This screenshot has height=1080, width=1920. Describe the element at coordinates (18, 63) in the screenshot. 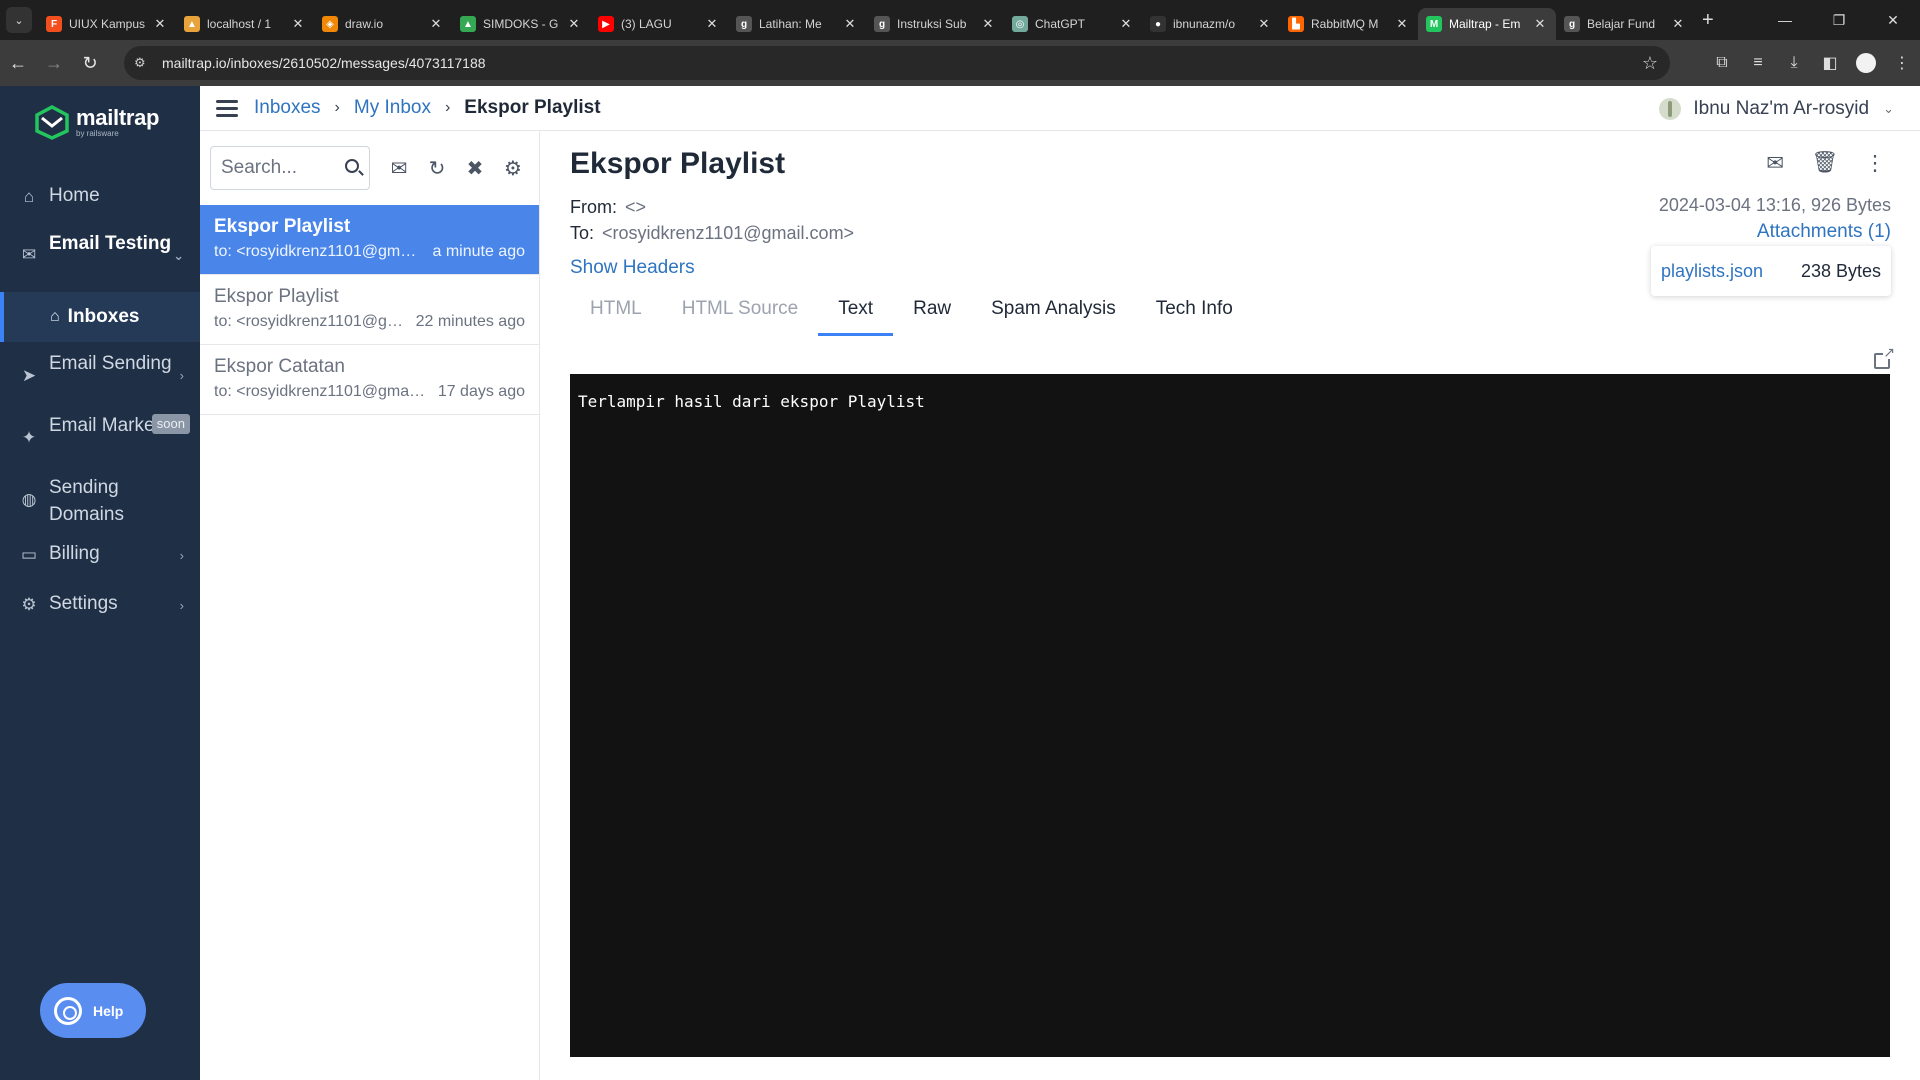

I see `back-icon: ←` at that location.